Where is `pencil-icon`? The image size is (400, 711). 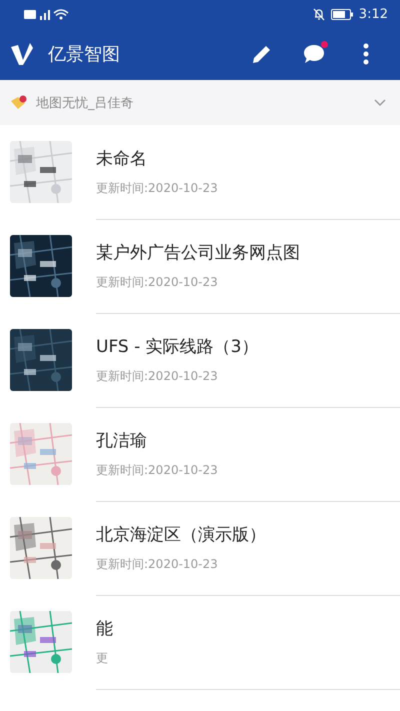
pencil-icon is located at coordinates (262, 54).